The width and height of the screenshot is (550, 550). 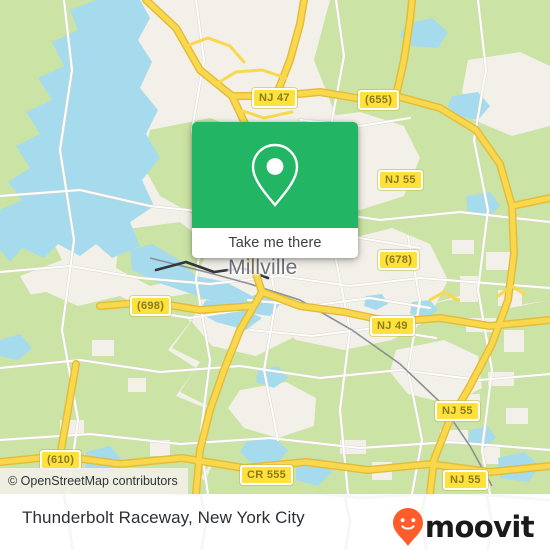 I want to click on place-title: Thunderbolt Raceway, New York City, so click(x=163, y=517).